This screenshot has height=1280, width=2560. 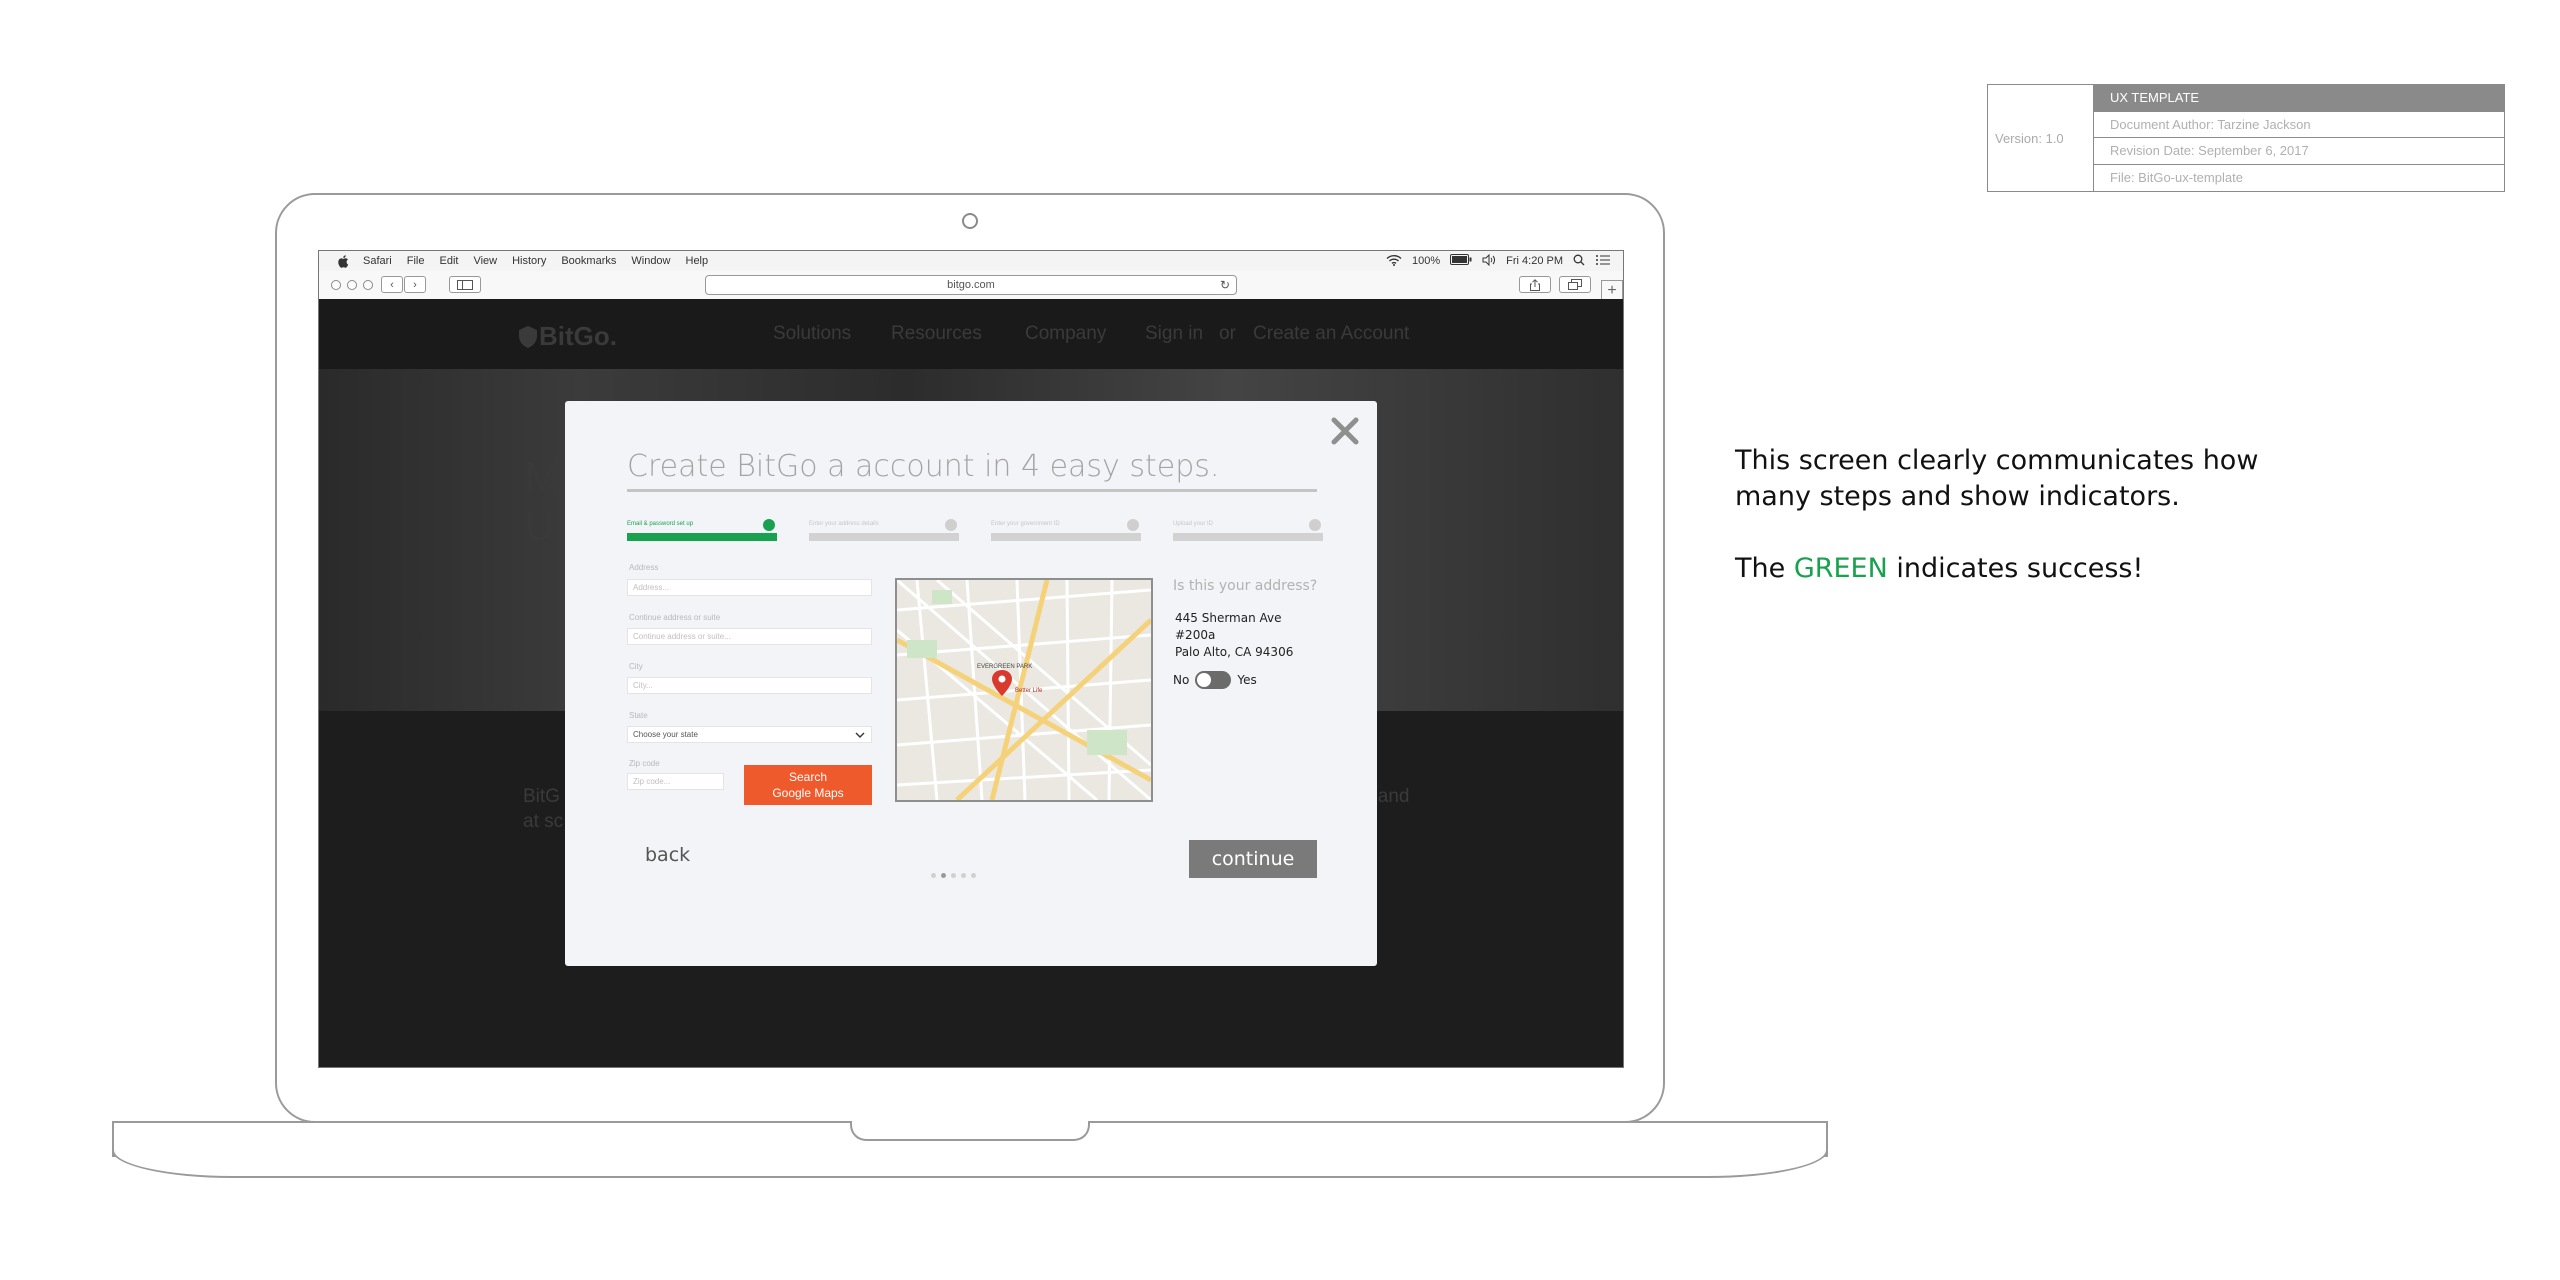 What do you see at coordinates (528, 337) in the screenshot?
I see `shield-icon` at bounding box center [528, 337].